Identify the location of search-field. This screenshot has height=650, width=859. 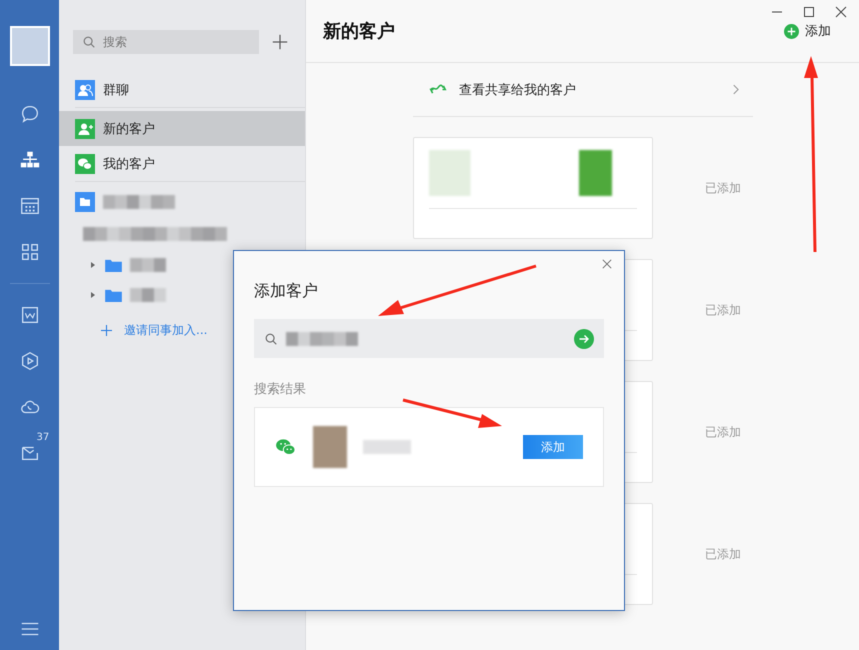
(429, 338).